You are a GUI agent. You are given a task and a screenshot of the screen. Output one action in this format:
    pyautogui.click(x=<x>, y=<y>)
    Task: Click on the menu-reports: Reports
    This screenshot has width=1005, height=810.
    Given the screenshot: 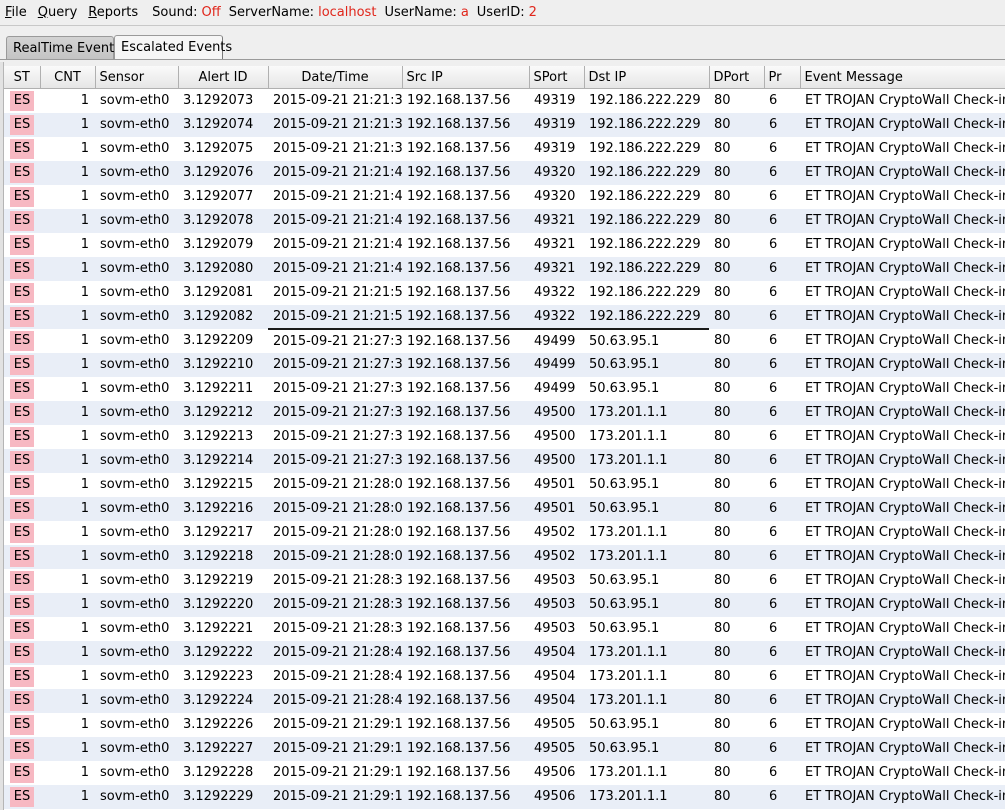 What is the action you would take?
    pyautogui.click(x=113, y=12)
    